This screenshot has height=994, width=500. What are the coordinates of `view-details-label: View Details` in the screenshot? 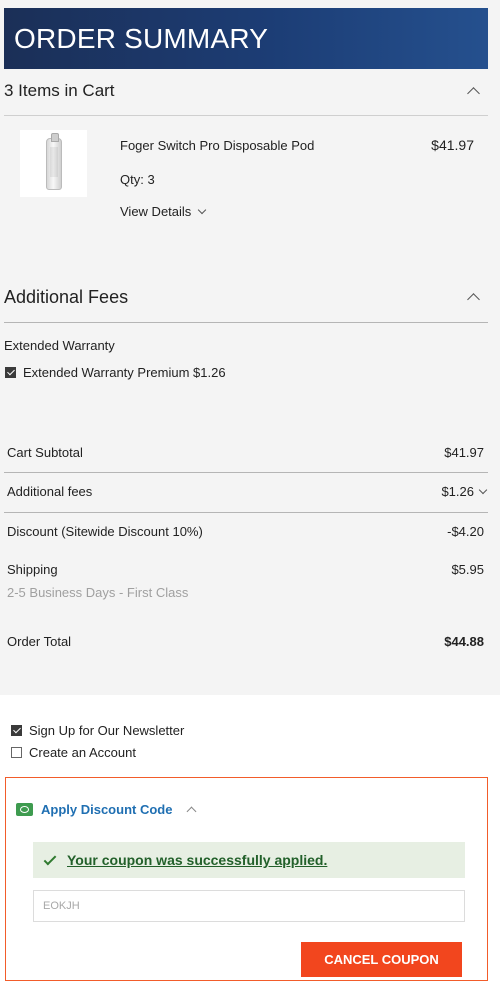 It's located at (156, 211).